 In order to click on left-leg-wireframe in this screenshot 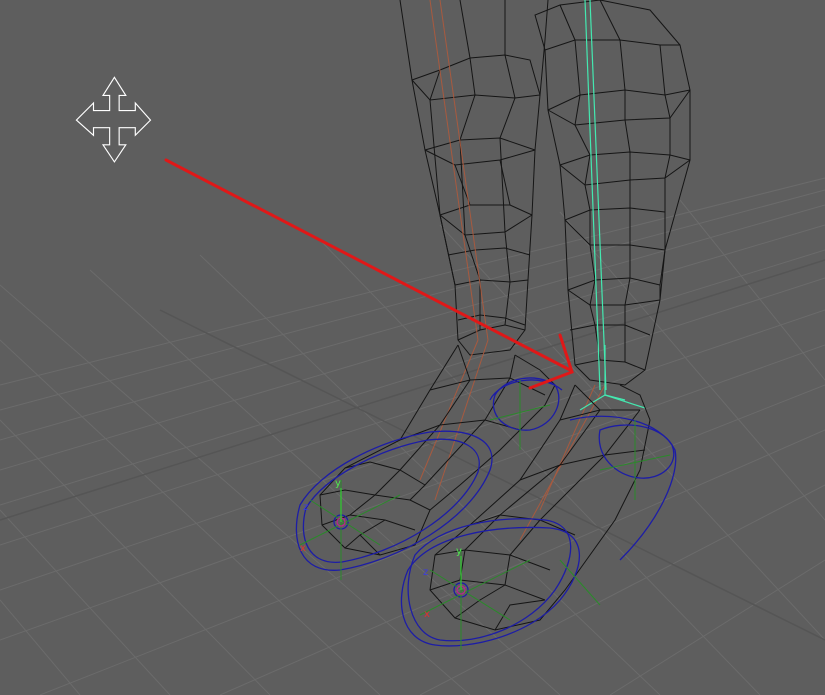, I will do `click(474, 178)`.